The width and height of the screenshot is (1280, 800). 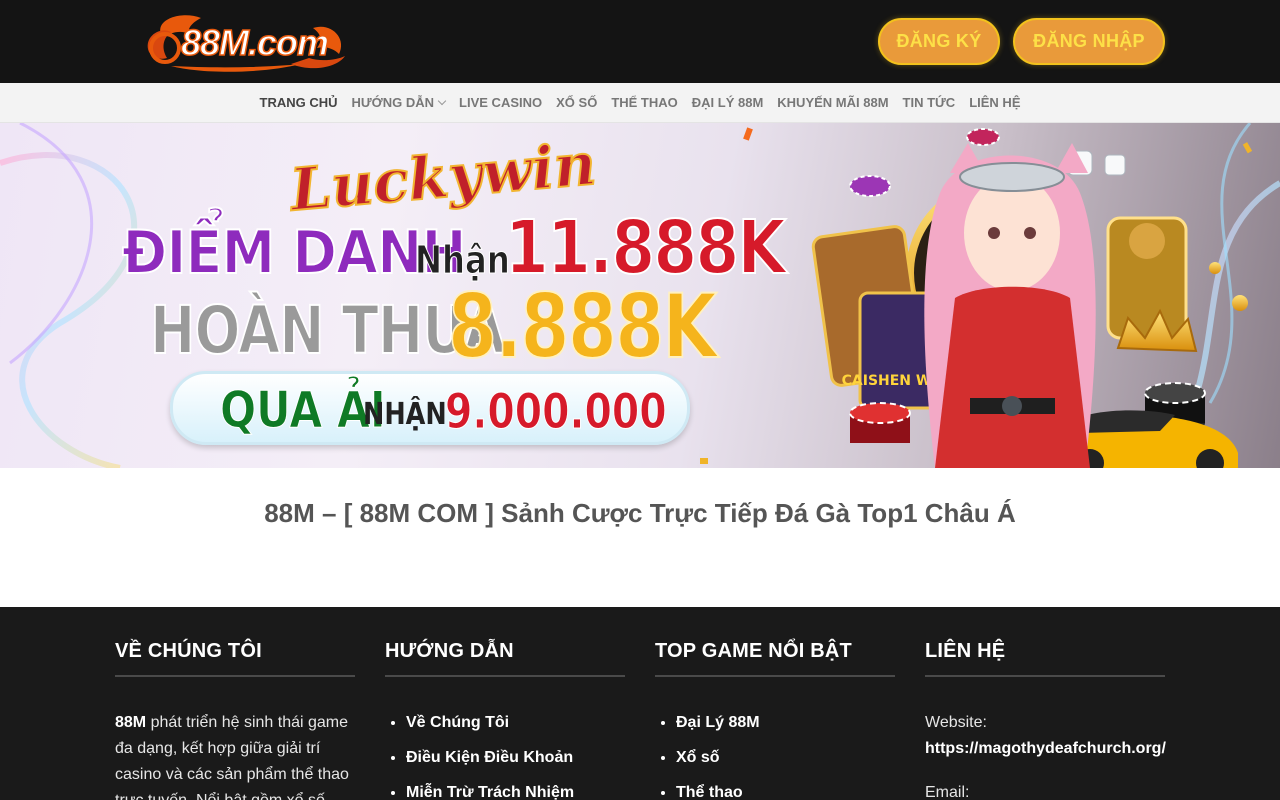 What do you see at coordinates (393, 102) in the screenshot?
I see `nav-item-guide-label: HƯỚNG DẪN` at bounding box center [393, 102].